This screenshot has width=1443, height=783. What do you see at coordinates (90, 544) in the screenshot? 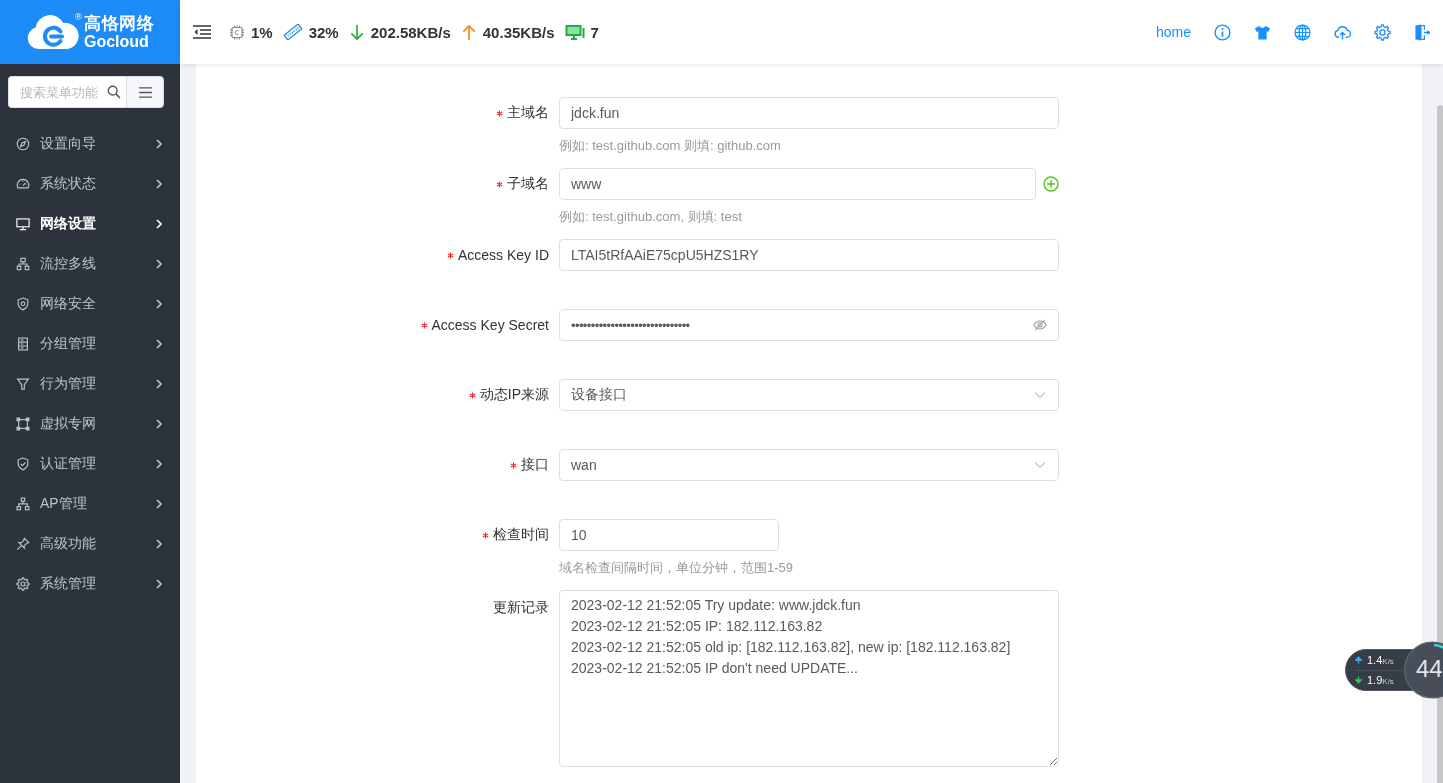
I see `menu-item: 高级功能` at bounding box center [90, 544].